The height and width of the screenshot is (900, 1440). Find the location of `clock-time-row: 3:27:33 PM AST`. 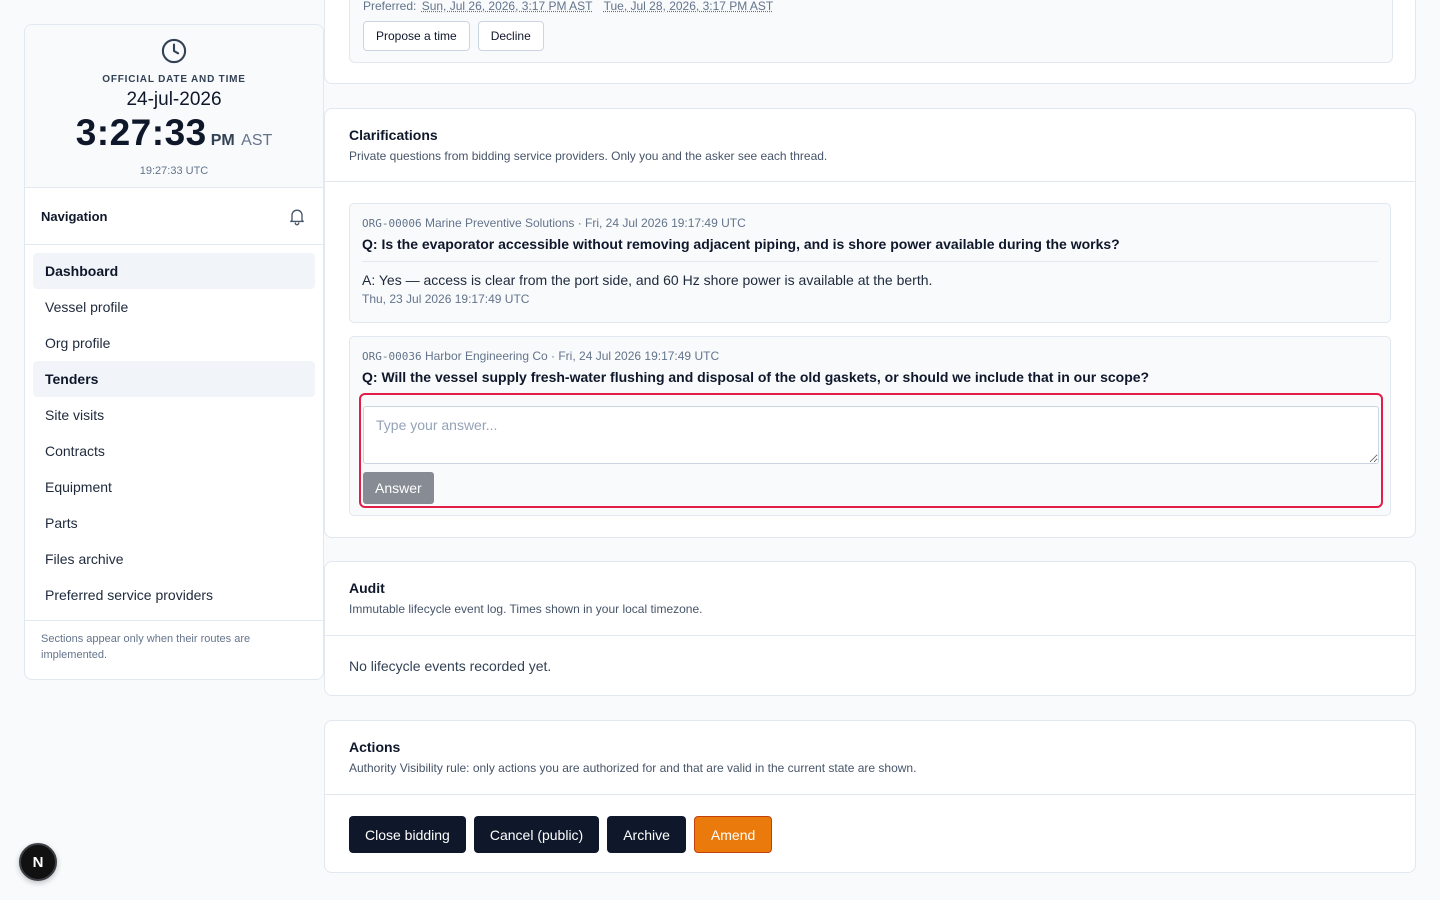

clock-time-row: 3:27:33 PM AST is located at coordinates (174, 137).